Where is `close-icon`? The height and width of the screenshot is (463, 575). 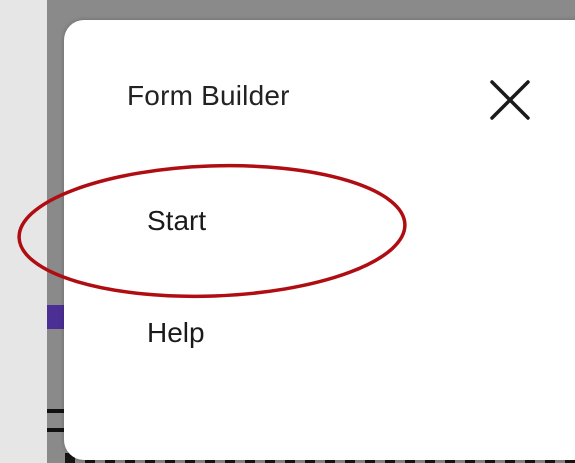 close-icon is located at coordinates (510, 100).